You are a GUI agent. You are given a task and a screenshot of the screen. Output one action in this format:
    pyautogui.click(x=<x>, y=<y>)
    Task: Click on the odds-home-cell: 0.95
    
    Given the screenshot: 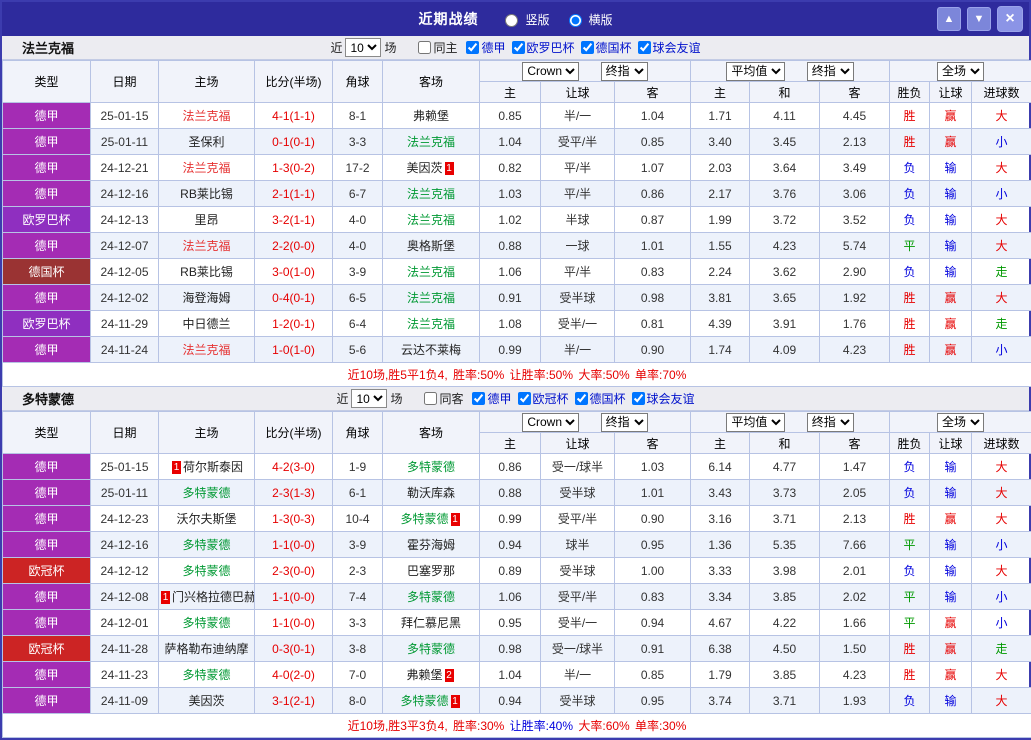 What is the action you would take?
    pyautogui.click(x=510, y=623)
    